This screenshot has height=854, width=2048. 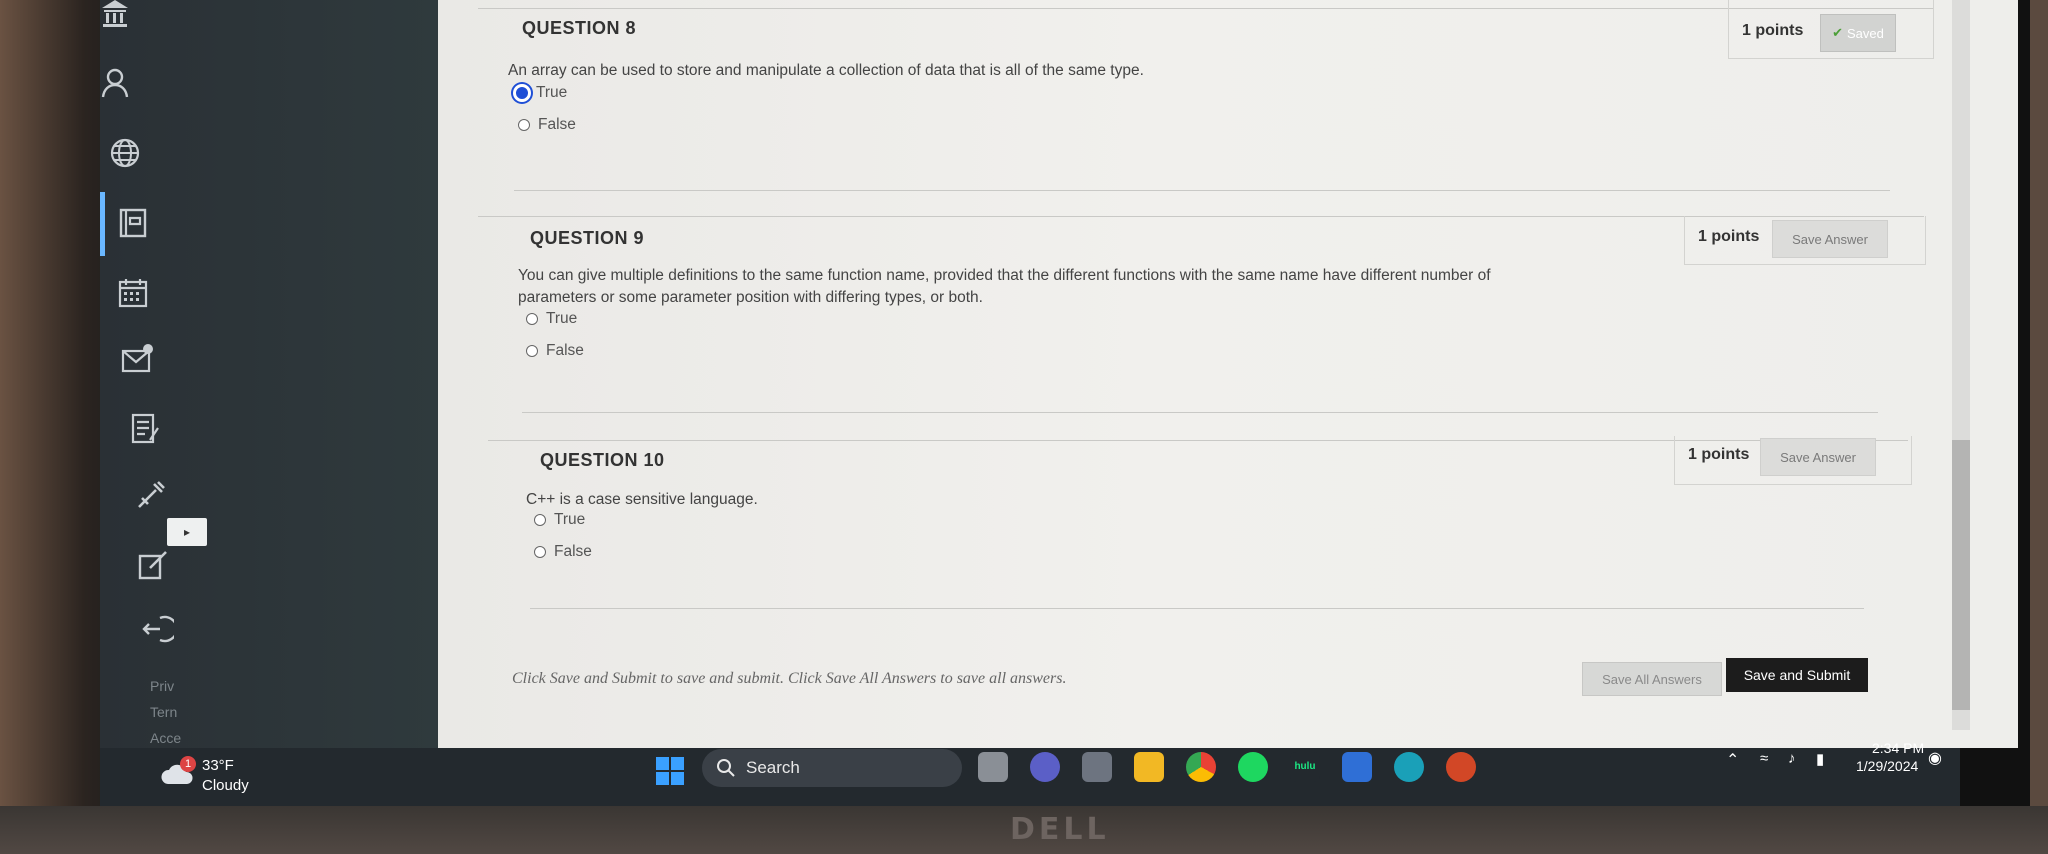 What do you see at coordinates (1830, 239) in the screenshot?
I see `question-9-save-answer-button: Save Answer` at bounding box center [1830, 239].